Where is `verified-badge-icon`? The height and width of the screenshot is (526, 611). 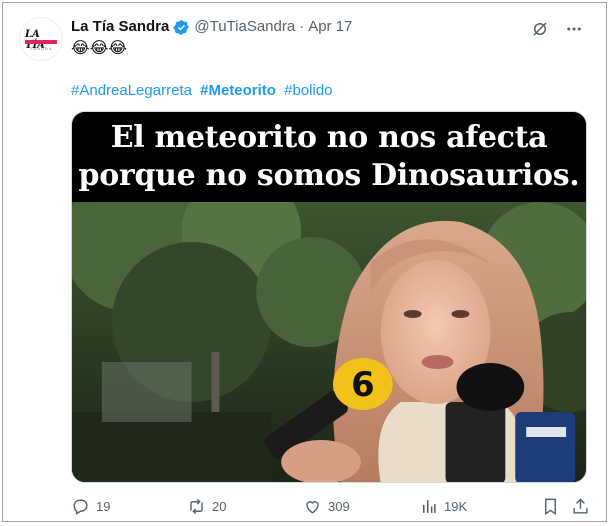
verified-badge-icon is located at coordinates (181, 27).